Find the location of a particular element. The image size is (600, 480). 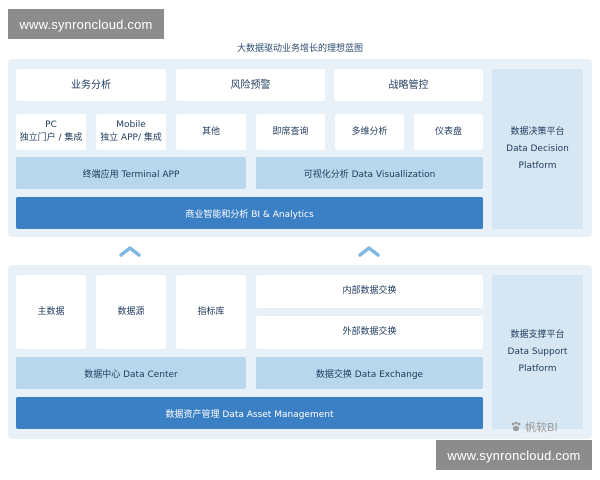

side-line: 数据决策平台 is located at coordinates (537, 131).